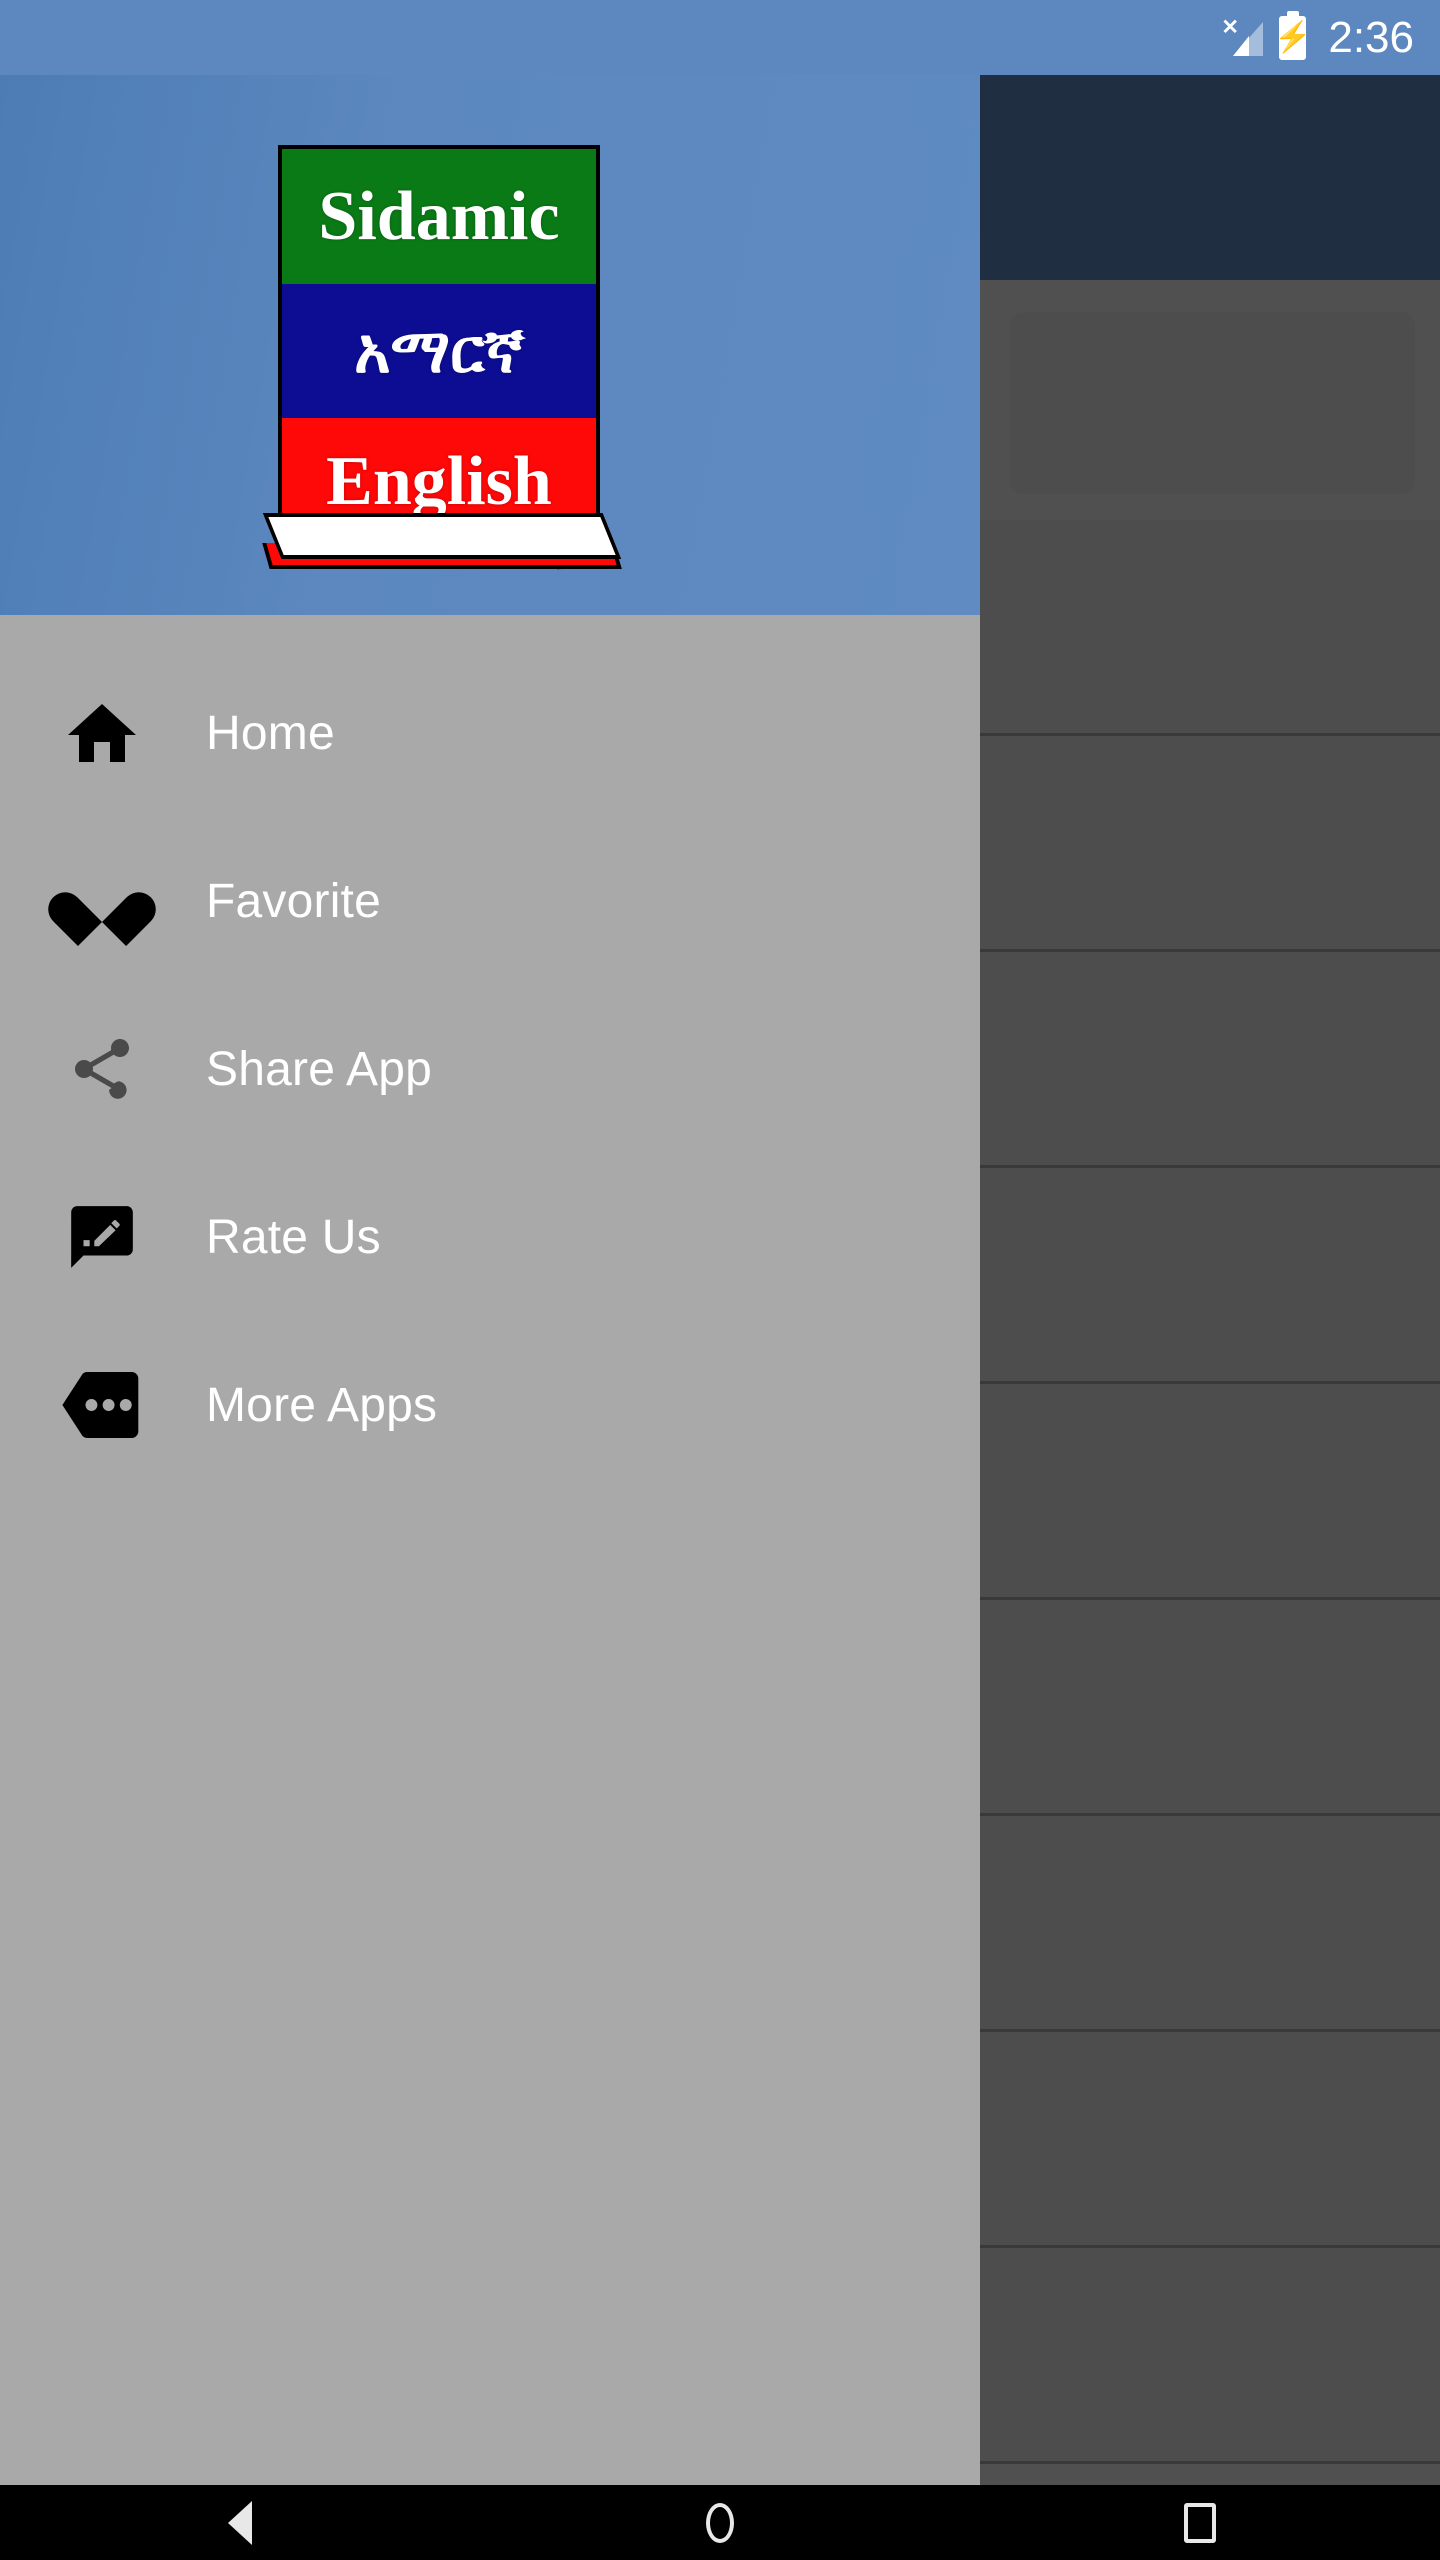  I want to click on sidebar-item-label: Home, so click(270, 733).